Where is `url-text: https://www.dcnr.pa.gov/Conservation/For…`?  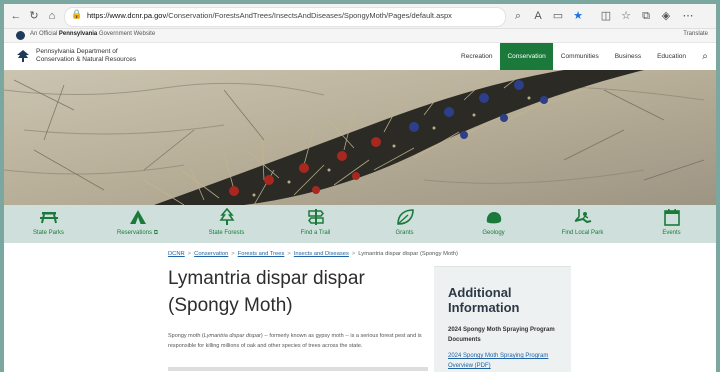 url-text: https://www.dcnr.pa.gov/Conservation/For… is located at coordinates (269, 15).